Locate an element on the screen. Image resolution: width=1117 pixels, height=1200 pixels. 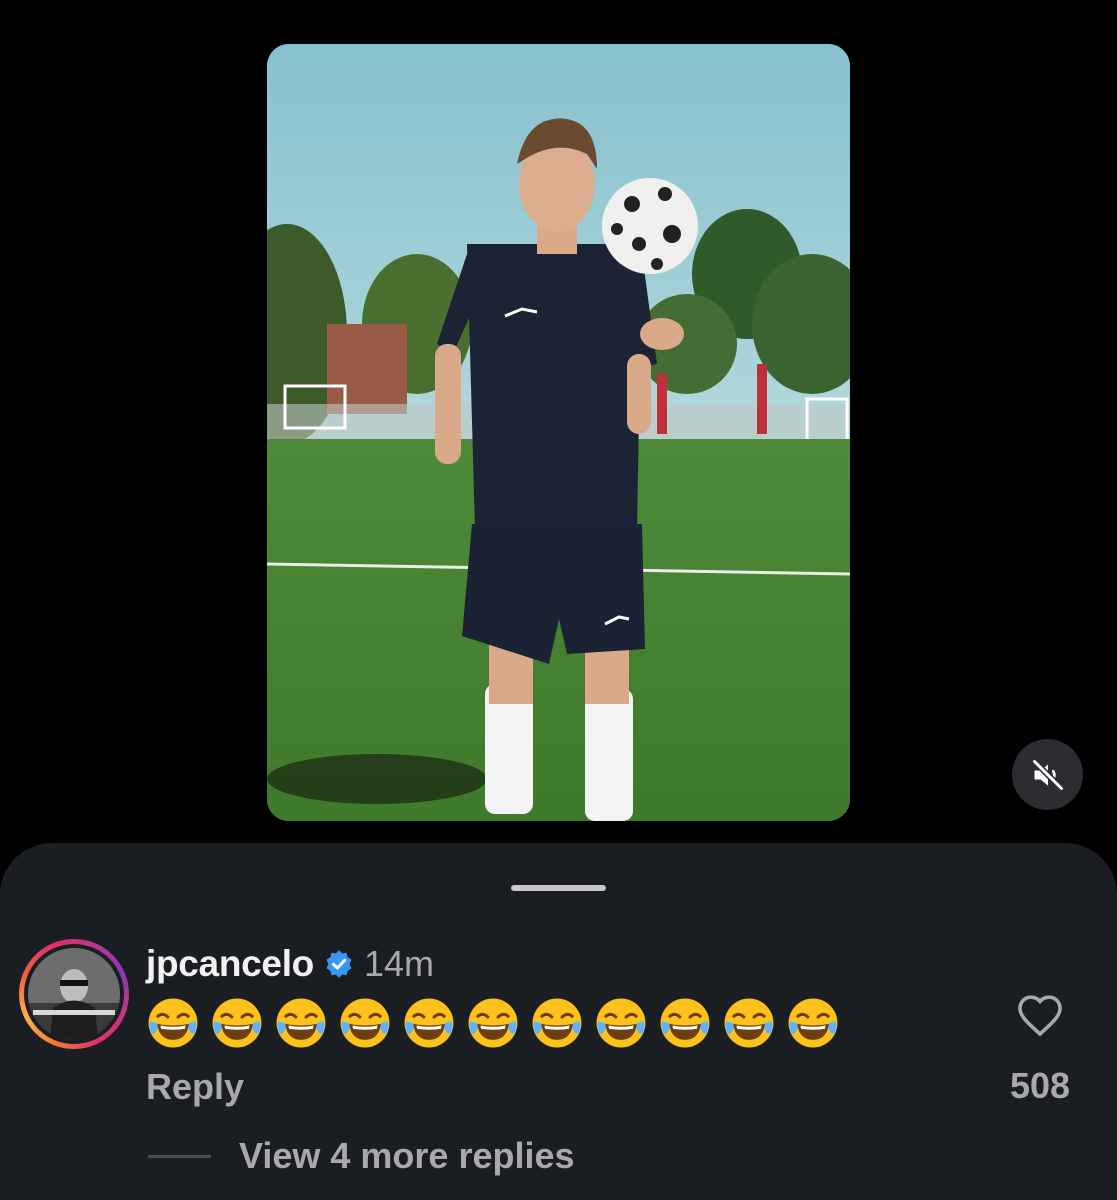
story-ring is located at coordinates (74, 994).